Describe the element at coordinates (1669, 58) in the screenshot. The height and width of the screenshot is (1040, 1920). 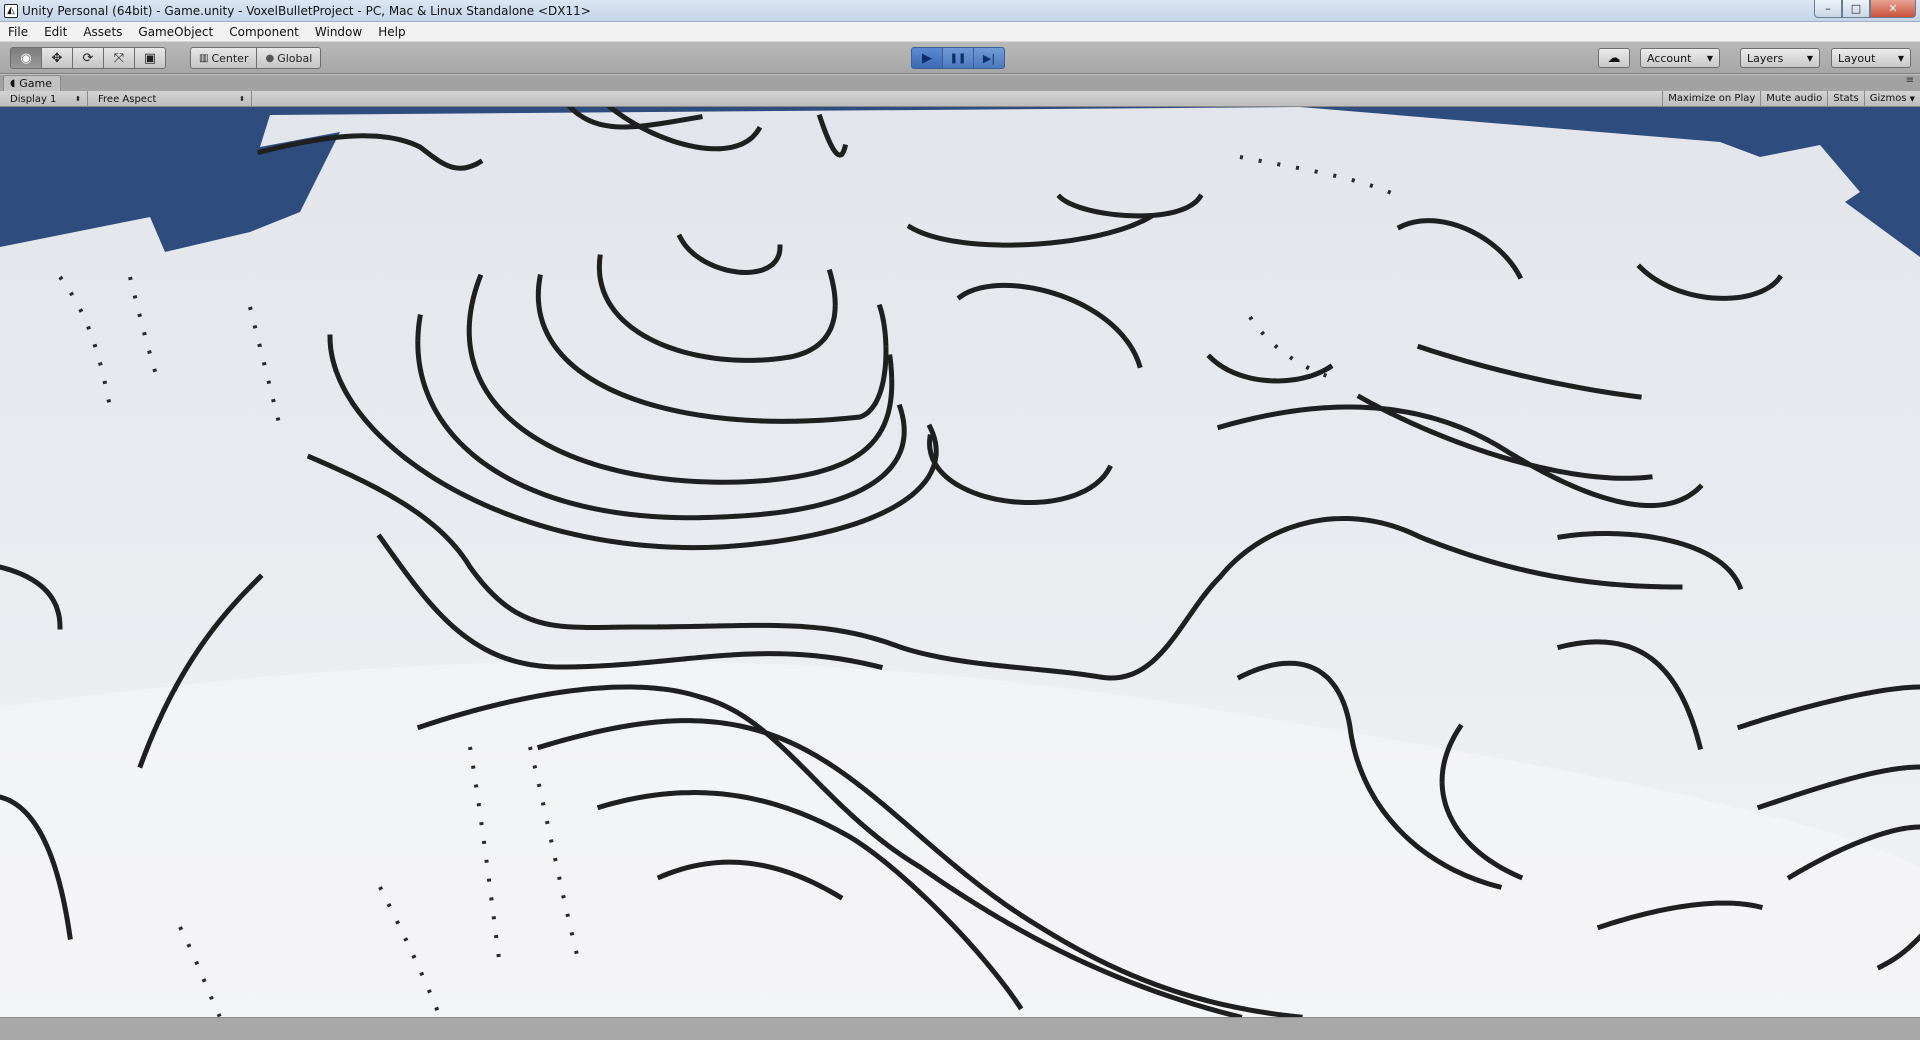
I see `account-label: Account` at that location.